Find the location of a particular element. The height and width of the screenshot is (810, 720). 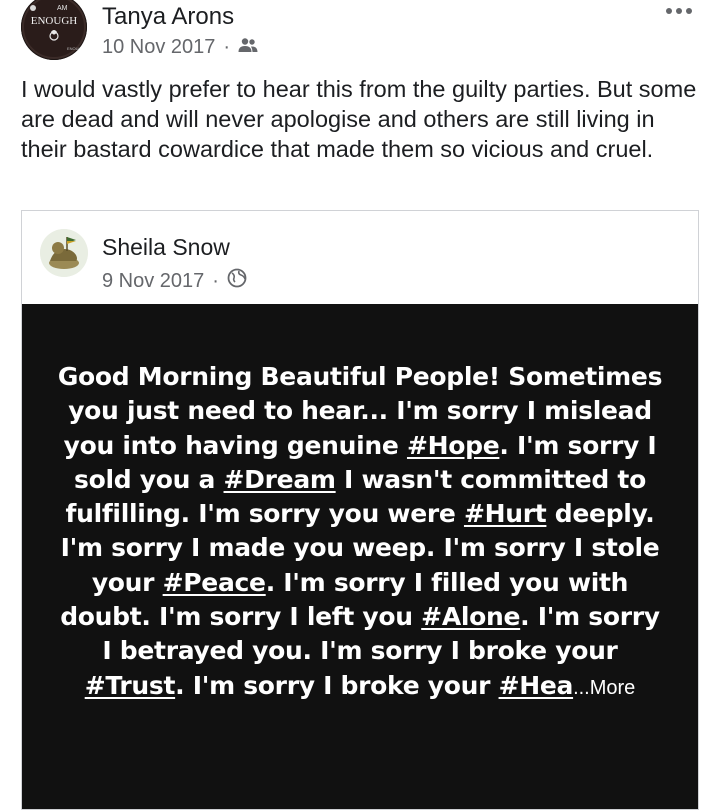

quote-segment: . I'm sorry I broke your is located at coordinates (337, 685).